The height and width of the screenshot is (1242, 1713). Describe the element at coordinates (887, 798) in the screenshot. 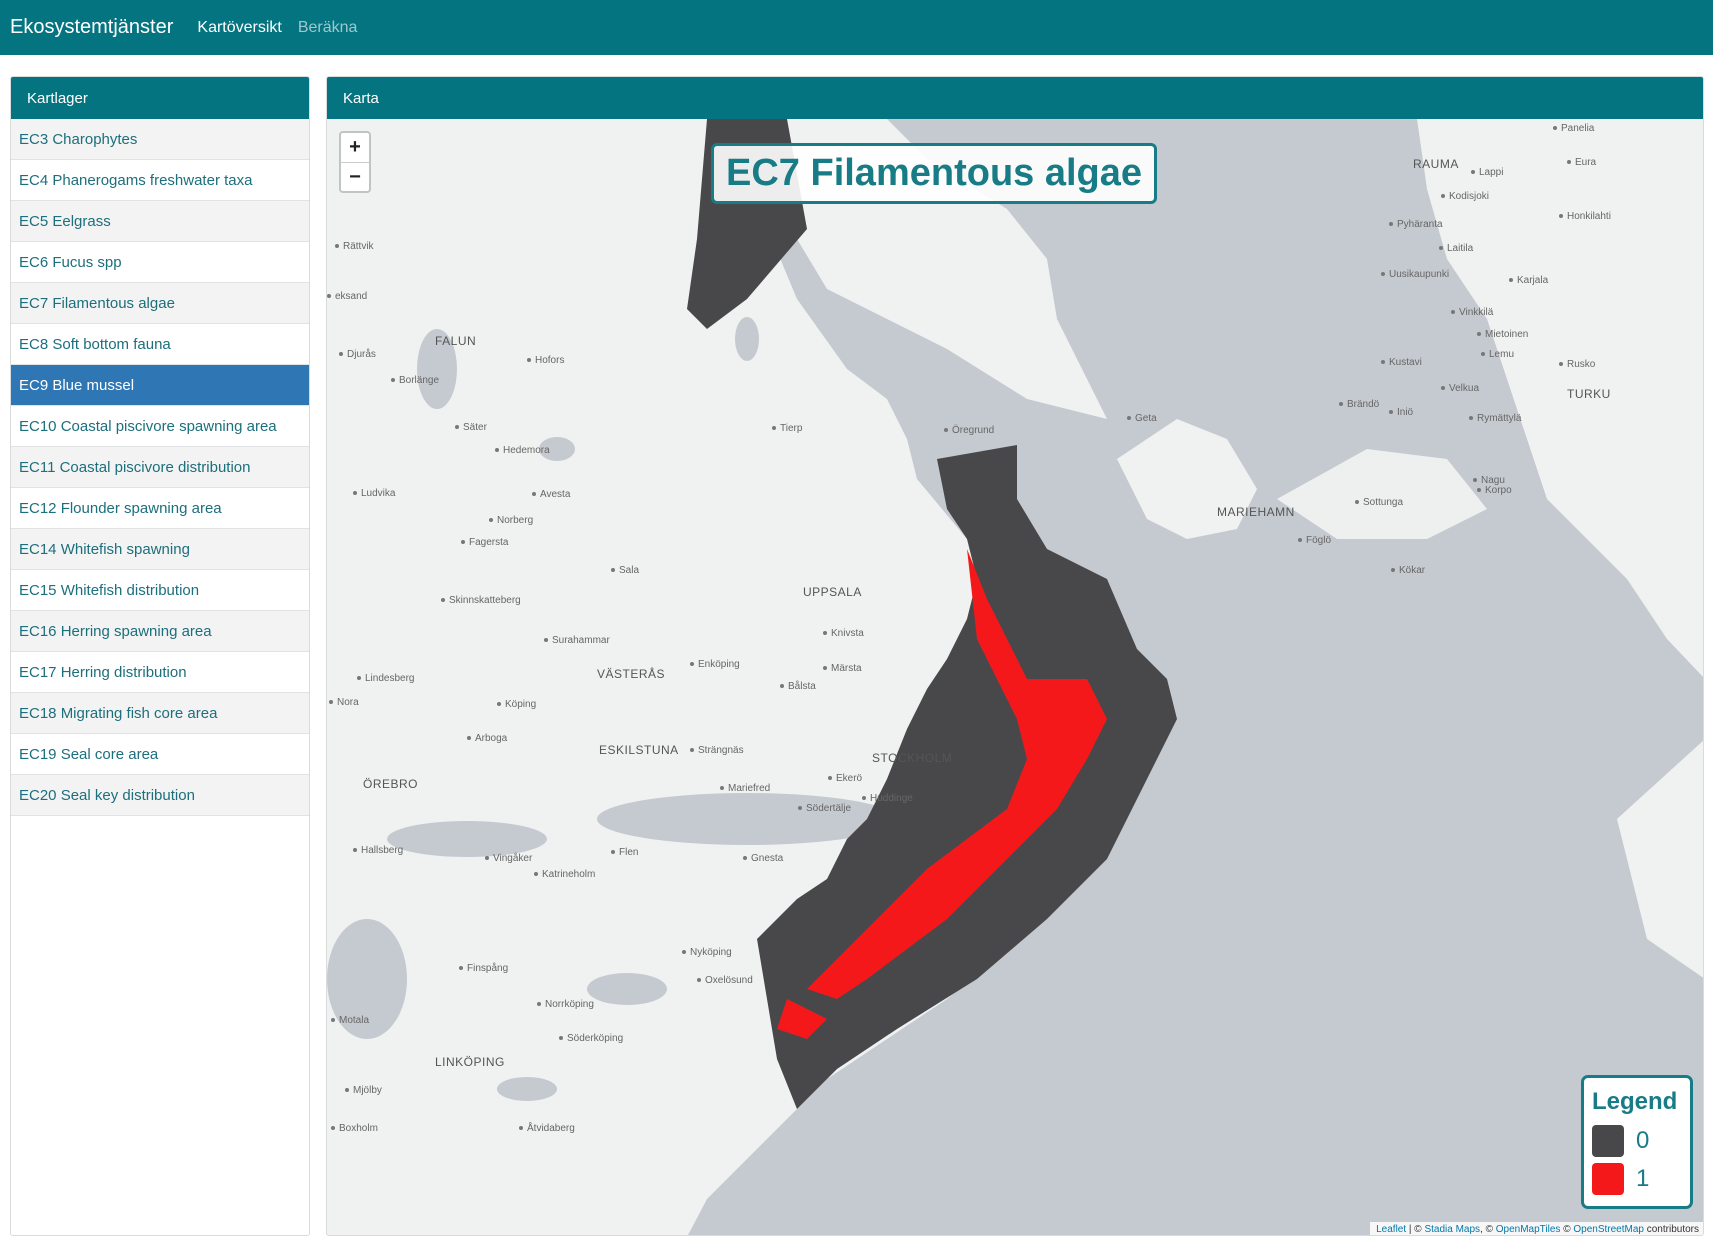

I see `place-label: Huddinge` at that location.